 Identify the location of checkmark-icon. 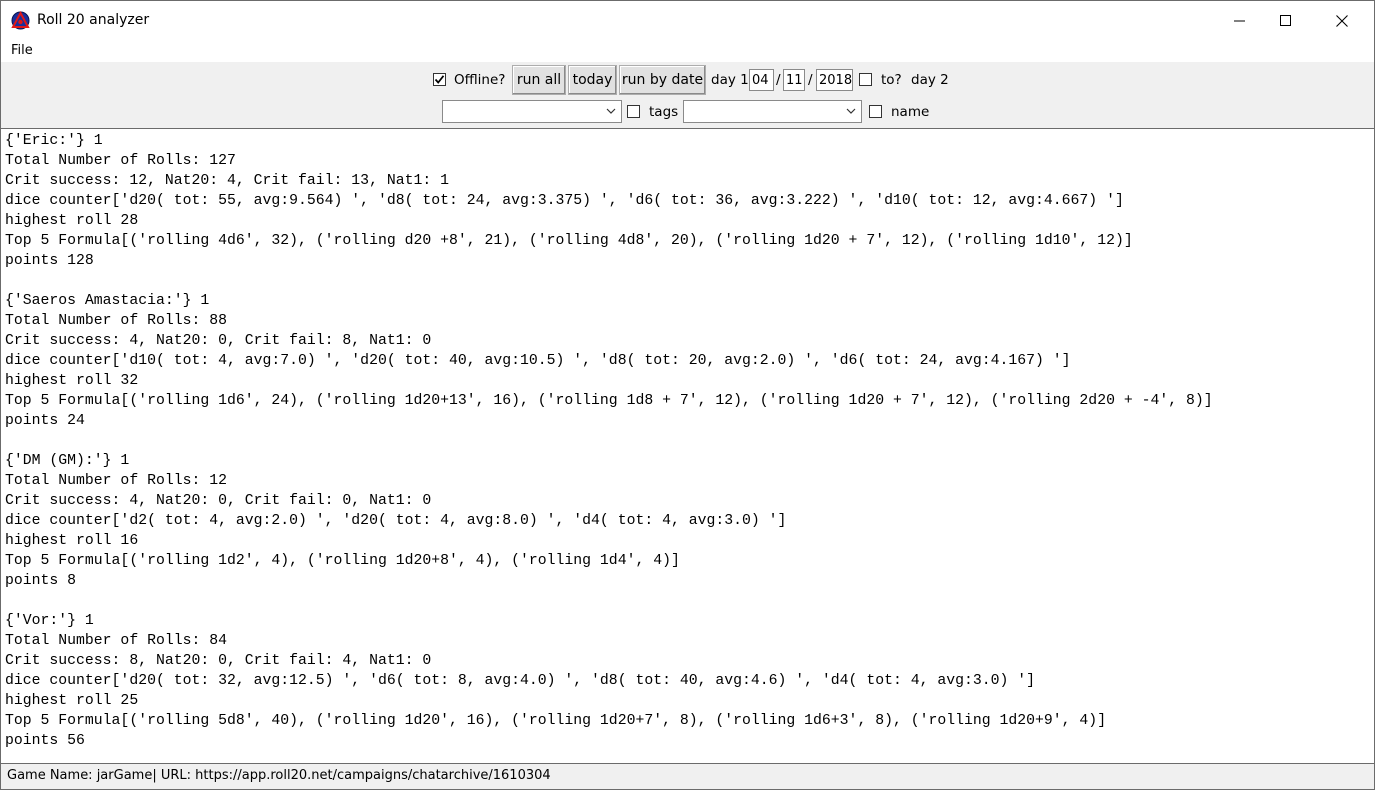
(439, 79).